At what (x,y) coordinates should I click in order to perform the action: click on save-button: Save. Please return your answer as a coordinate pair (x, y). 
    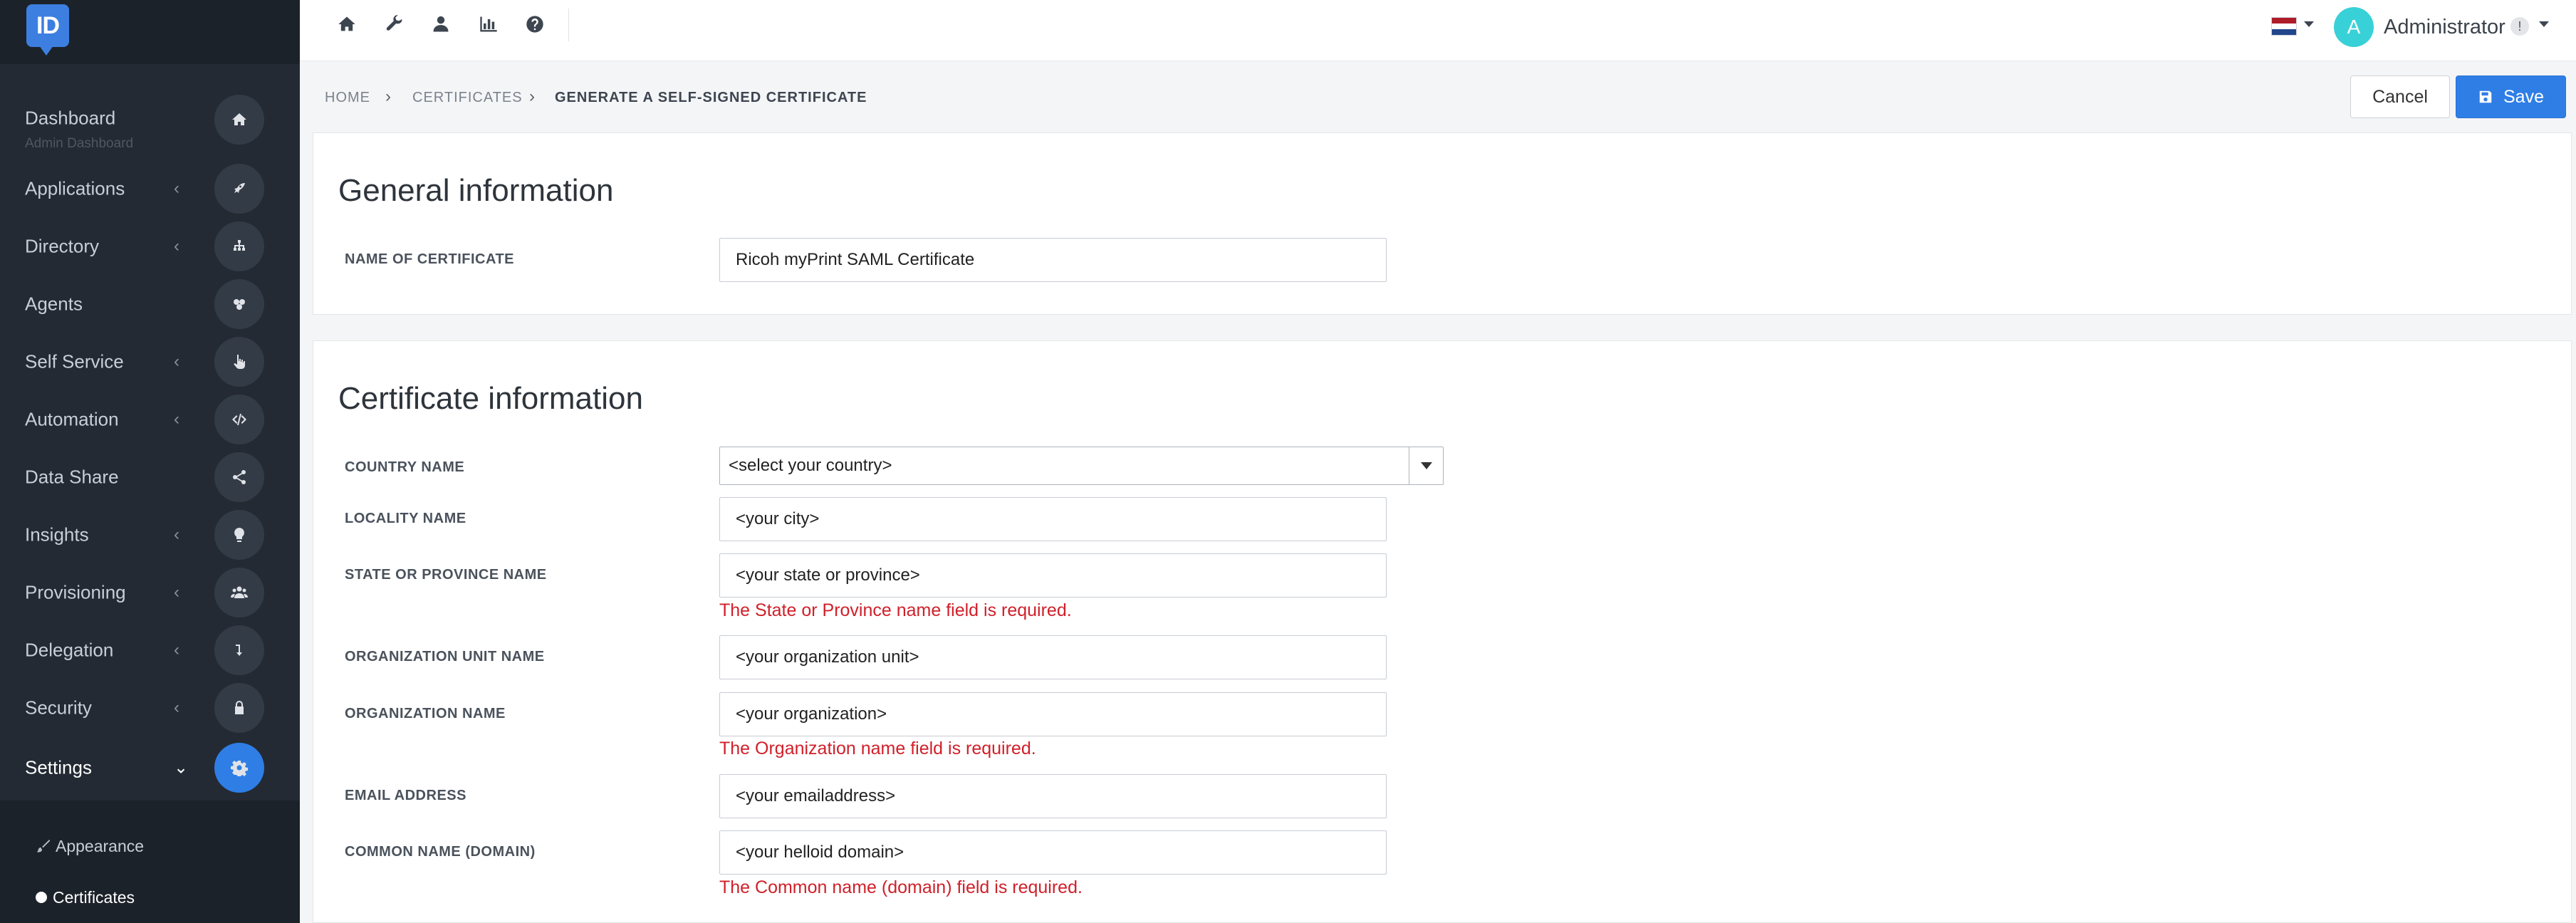
    Looking at the image, I should click on (2511, 97).